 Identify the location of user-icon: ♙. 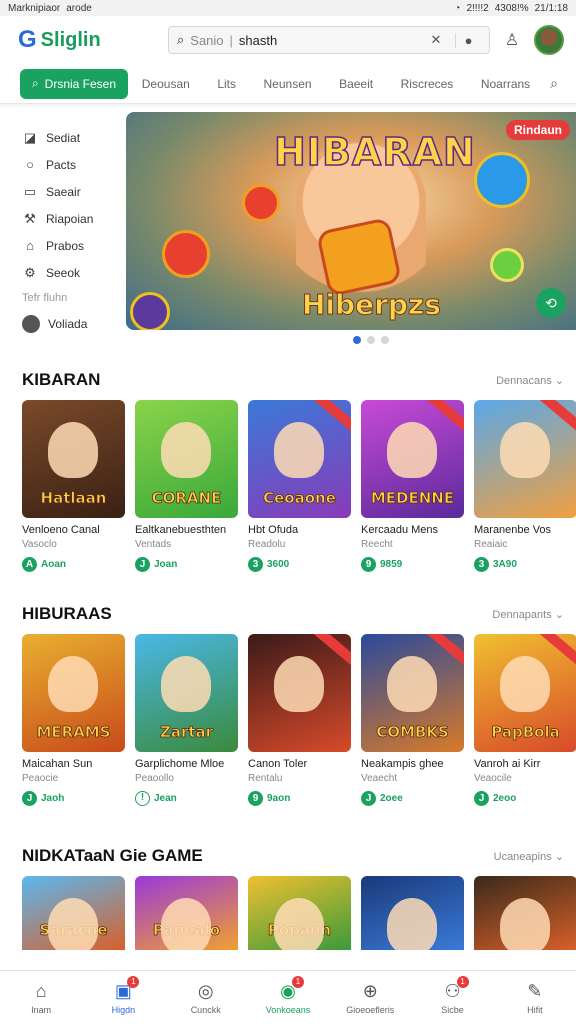
(512, 40).